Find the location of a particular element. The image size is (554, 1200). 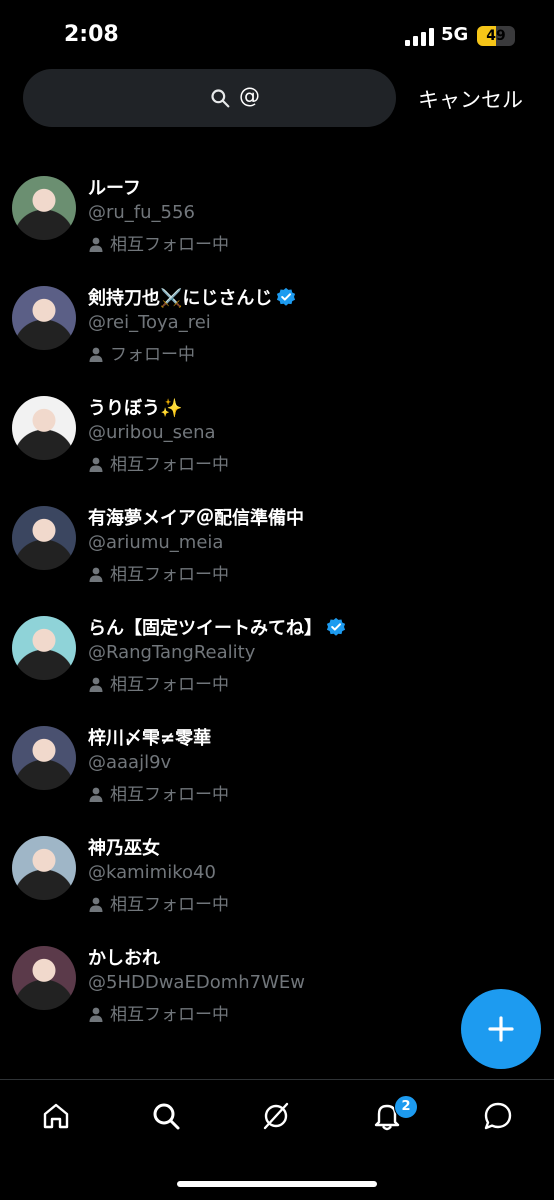

user-name-text: うりぼう✨ is located at coordinates (135, 408).